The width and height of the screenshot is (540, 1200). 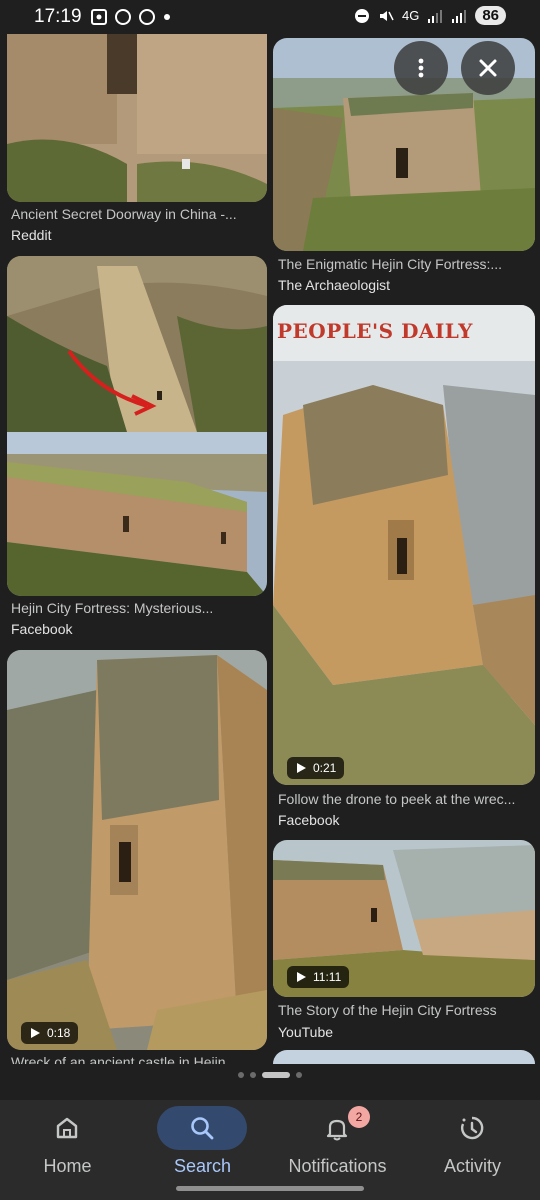 I want to click on notification-dot-icon, so click(x=167, y=17).